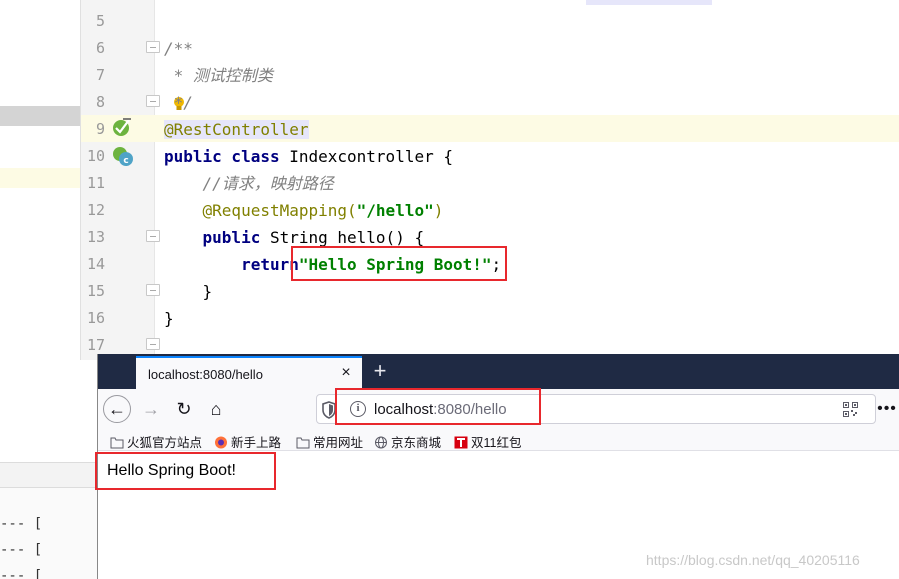 The height and width of the screenshot is (579, 899). I want to click on code-line-12: @RequestMapping("/hello"), so click(304, 210).